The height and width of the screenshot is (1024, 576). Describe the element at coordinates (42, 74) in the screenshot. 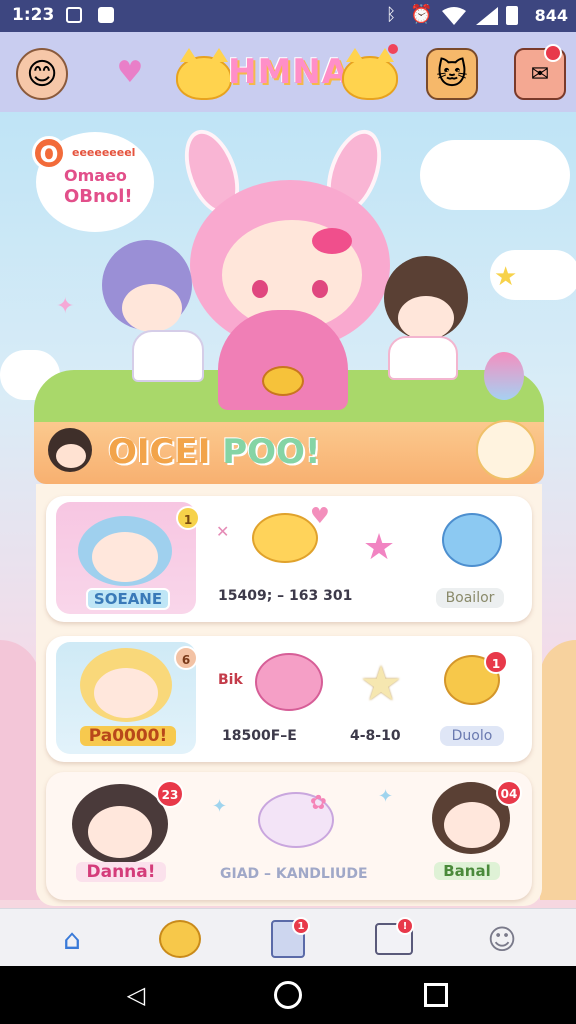

I see `avatar-icon: 😊` at that location.